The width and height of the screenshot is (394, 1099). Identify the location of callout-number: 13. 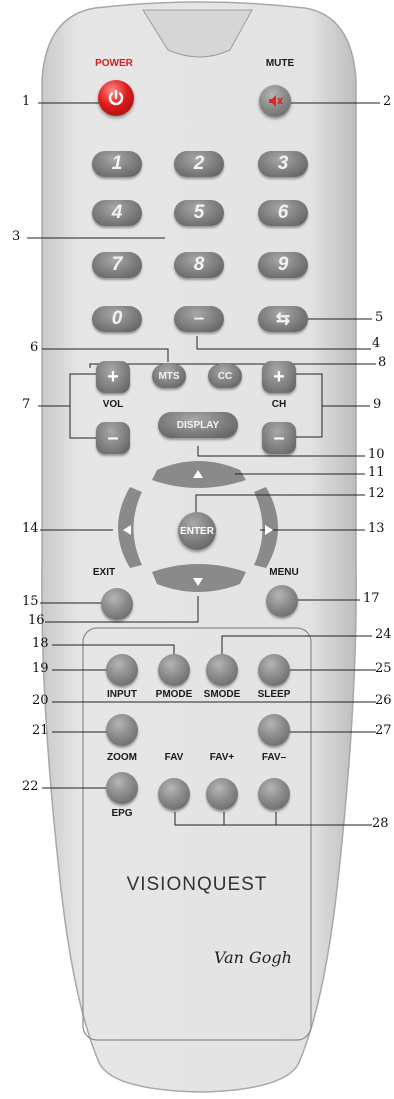
(376, 528).